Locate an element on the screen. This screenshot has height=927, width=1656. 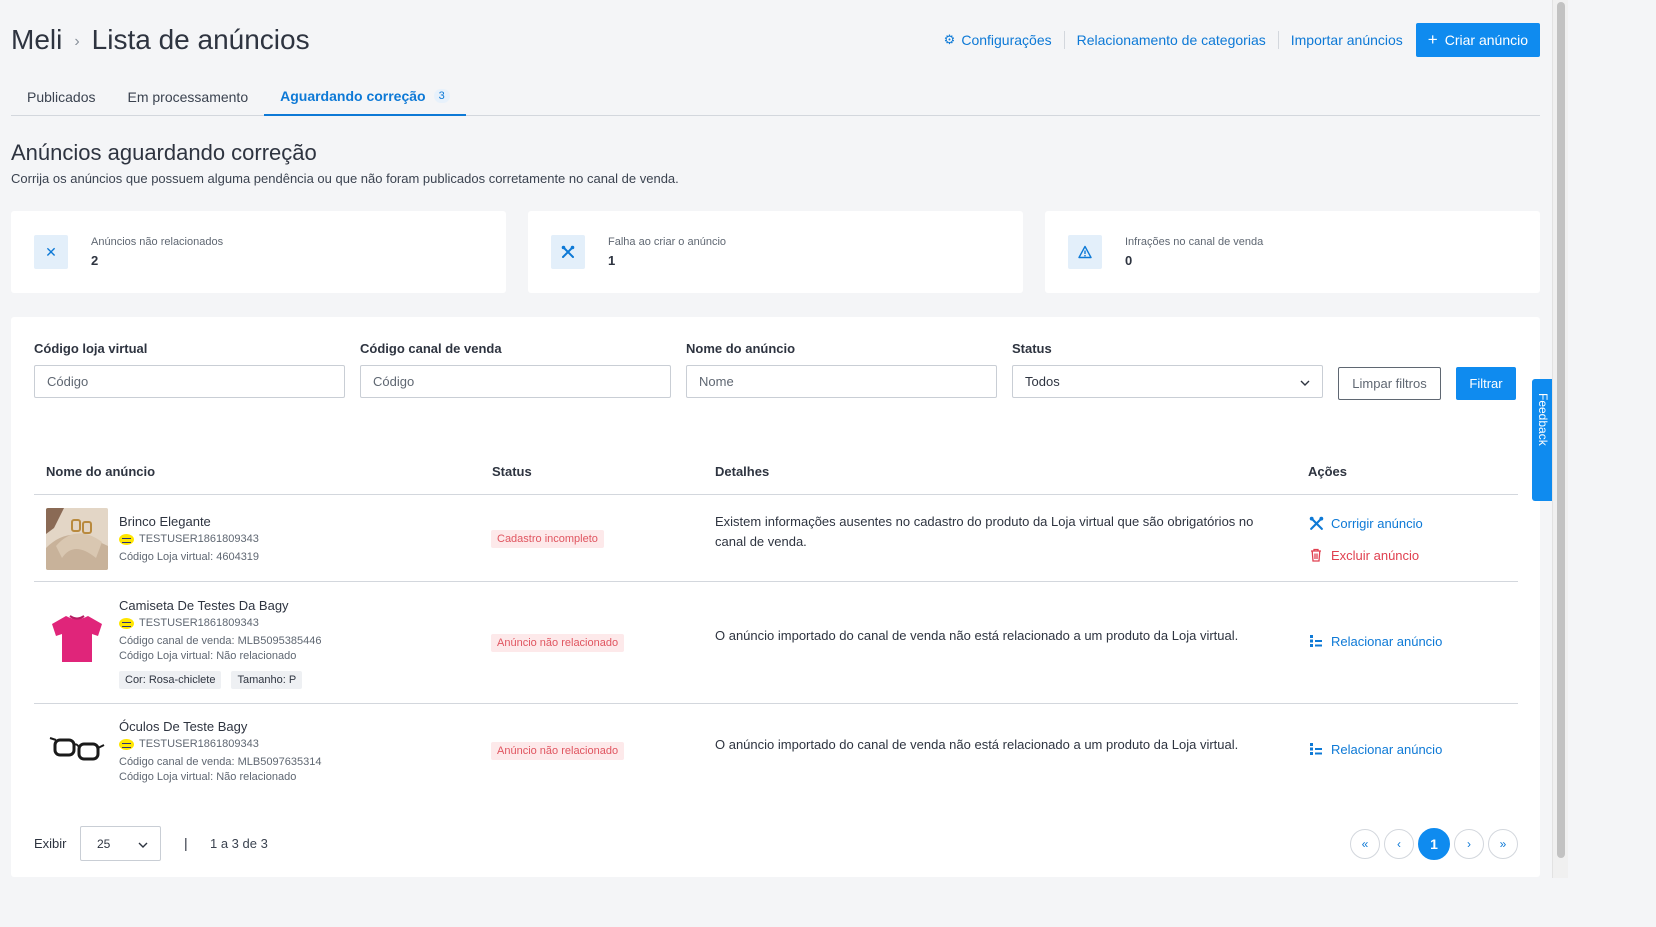
filter-store-code: Código loja virtual Código is located at coordinates (189, 369).